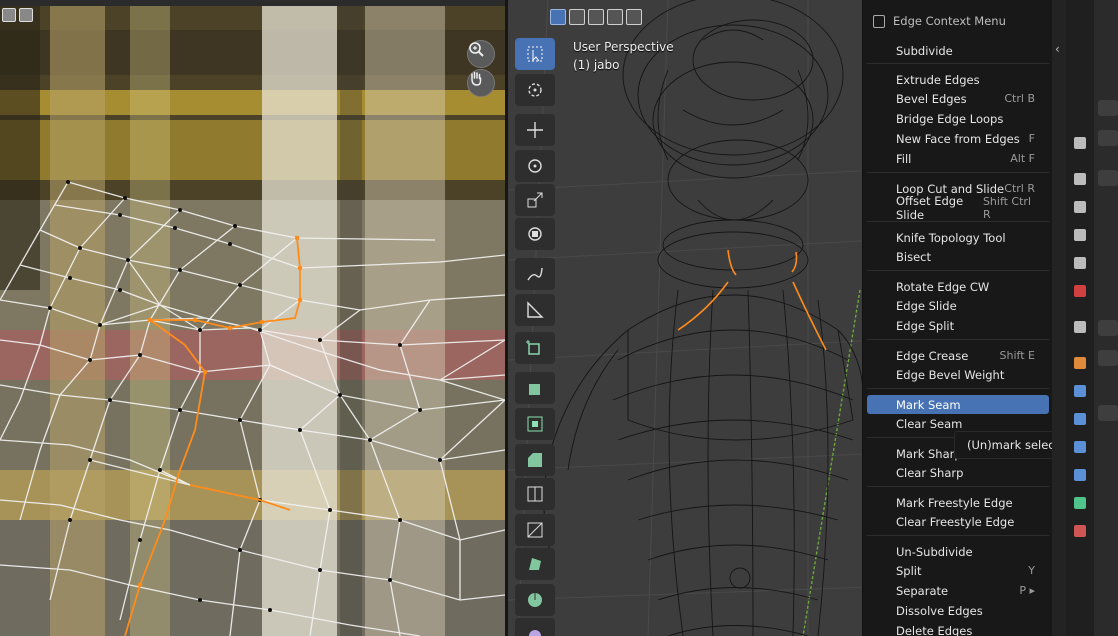 This screenshot has height=636, width=1118. Describe the element at coordinates (958, 98) in the screenshot. I see `menu-item-bevel-edges: Bevel Edges Ctrl B` at that location.